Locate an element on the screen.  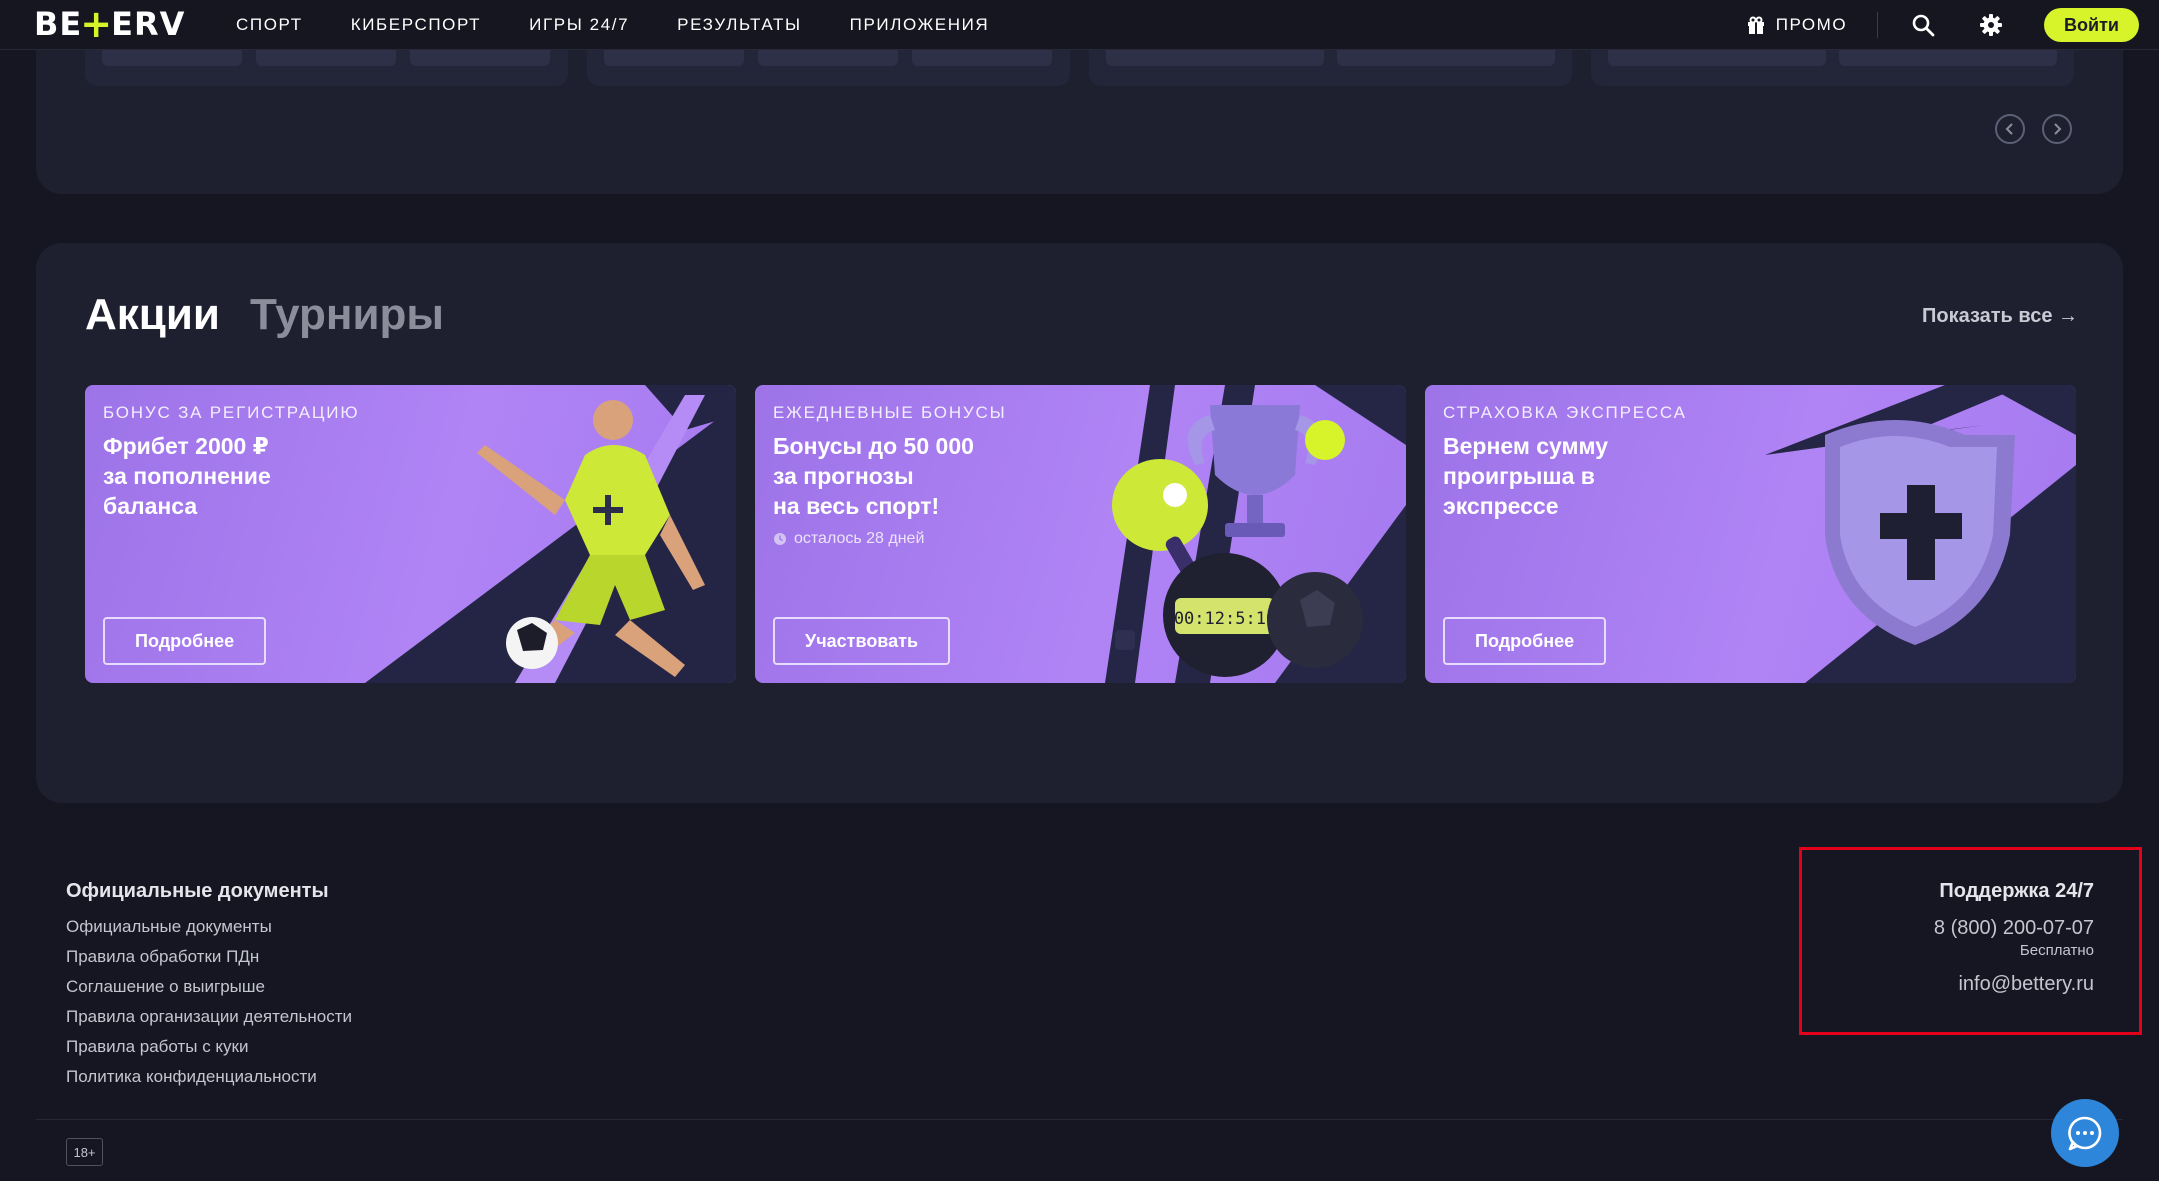
footer-link-pdn-rules: Правила обработки ПДн is located at coordinates (209, 957).